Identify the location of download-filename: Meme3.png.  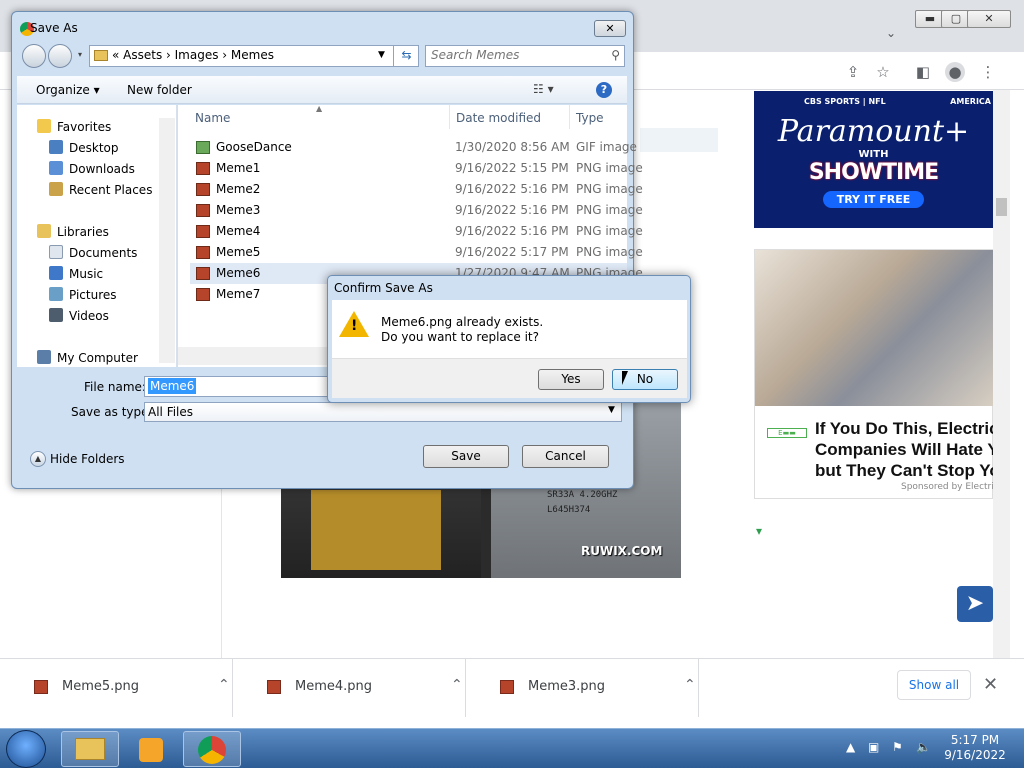
(567, 686).